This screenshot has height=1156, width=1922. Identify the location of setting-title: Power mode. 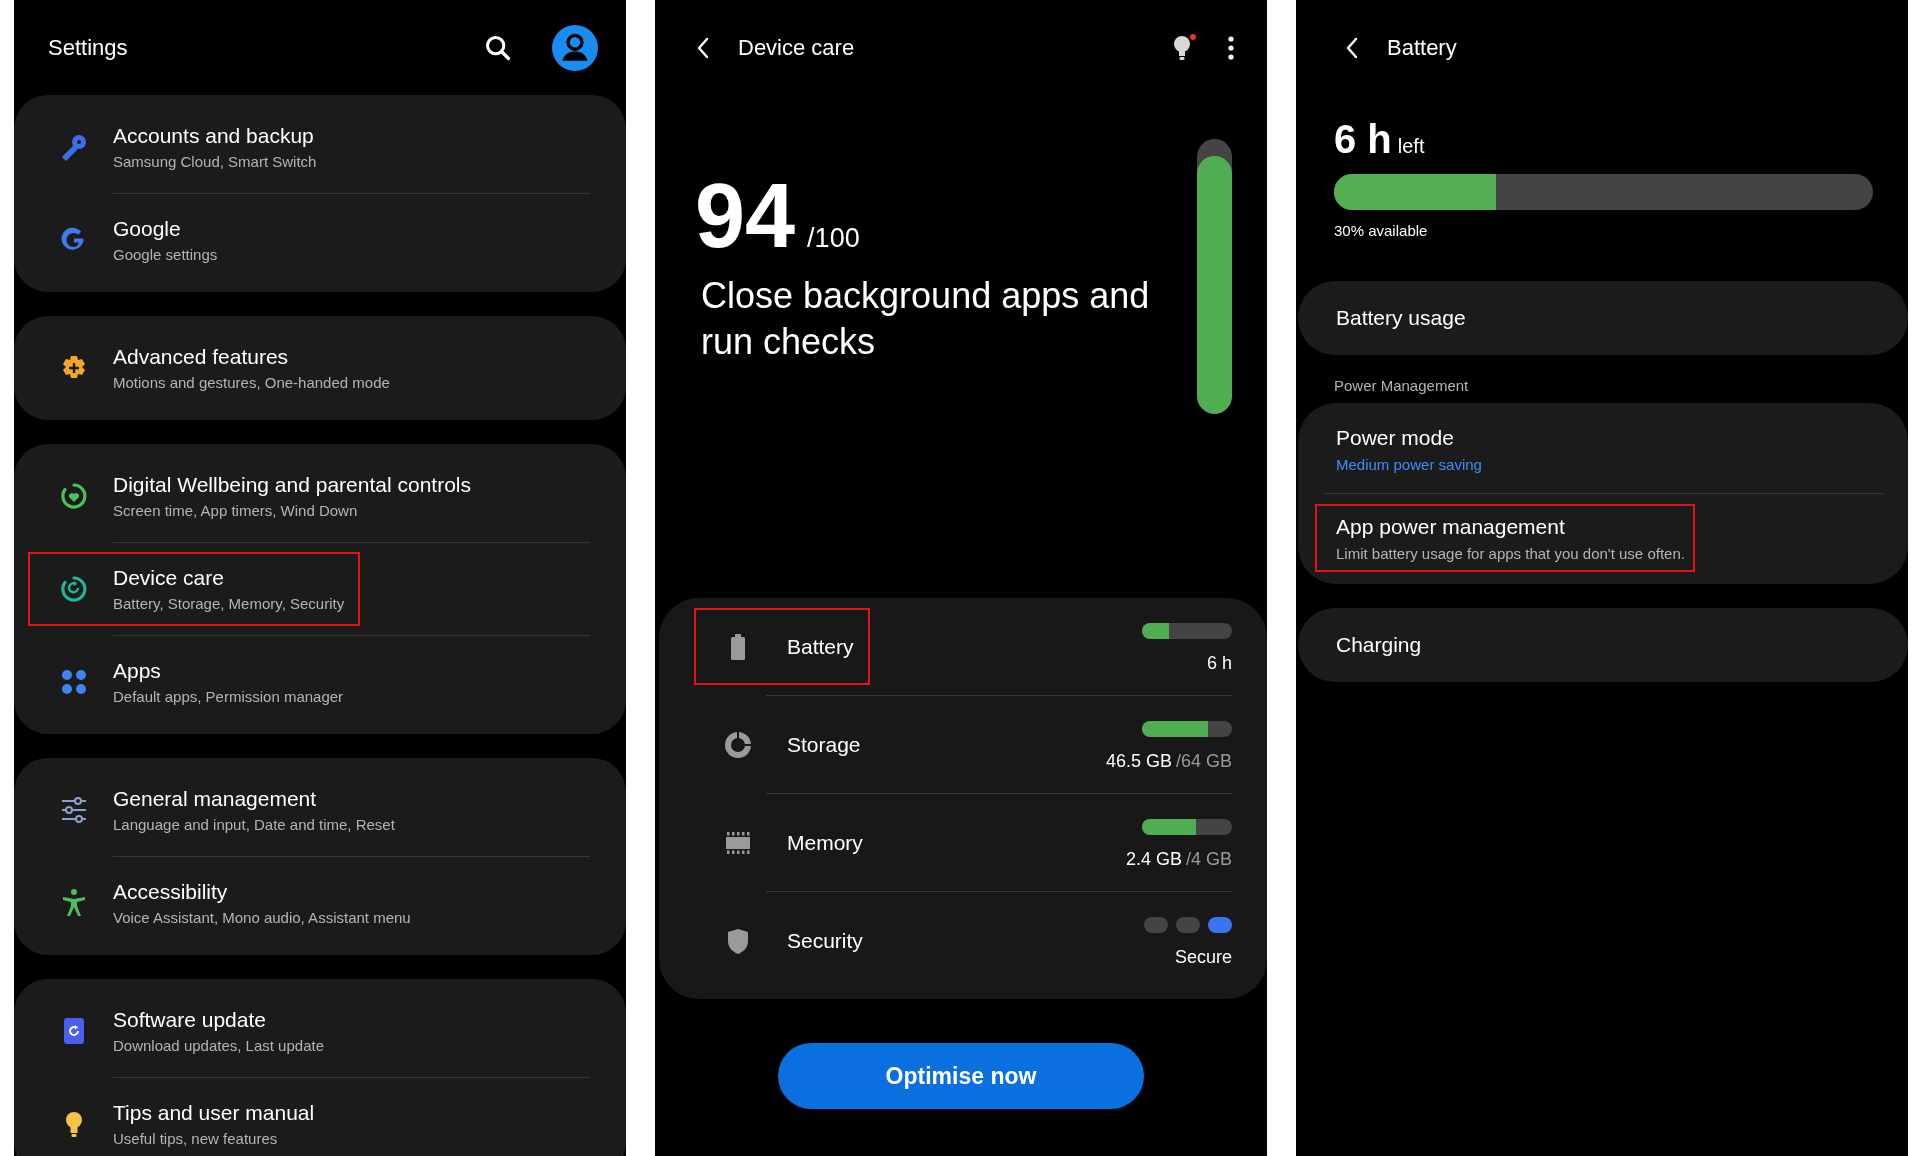
(1395, 437).